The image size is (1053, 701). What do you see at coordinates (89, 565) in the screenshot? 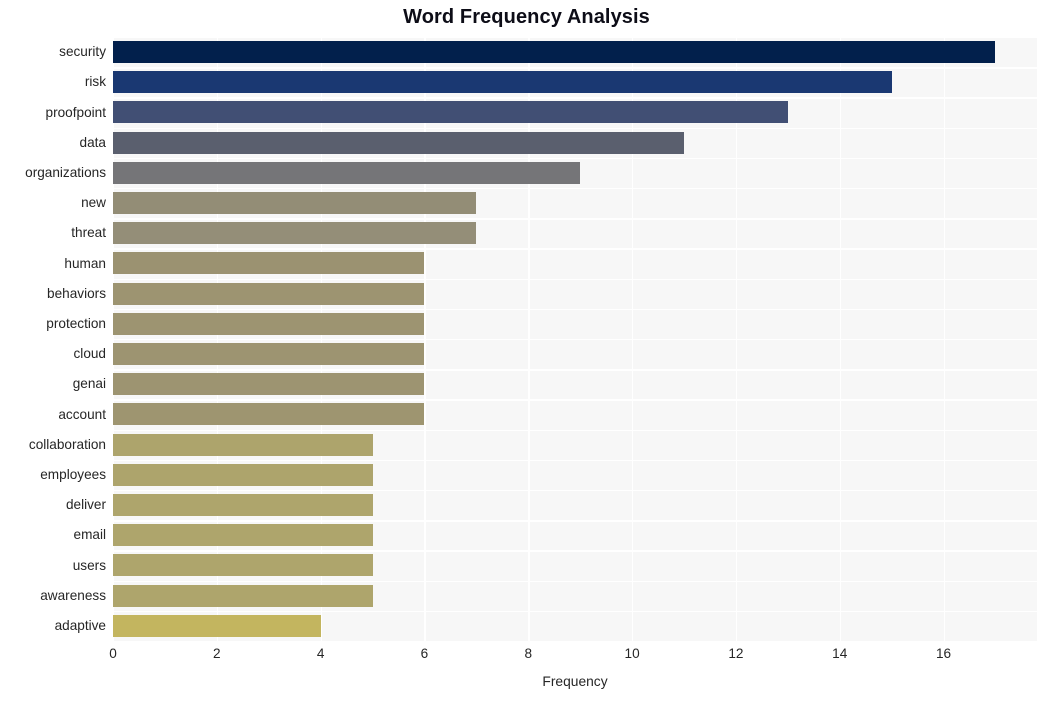
I see `y-axis-tick-label: users` at bounding box center [89, 565].